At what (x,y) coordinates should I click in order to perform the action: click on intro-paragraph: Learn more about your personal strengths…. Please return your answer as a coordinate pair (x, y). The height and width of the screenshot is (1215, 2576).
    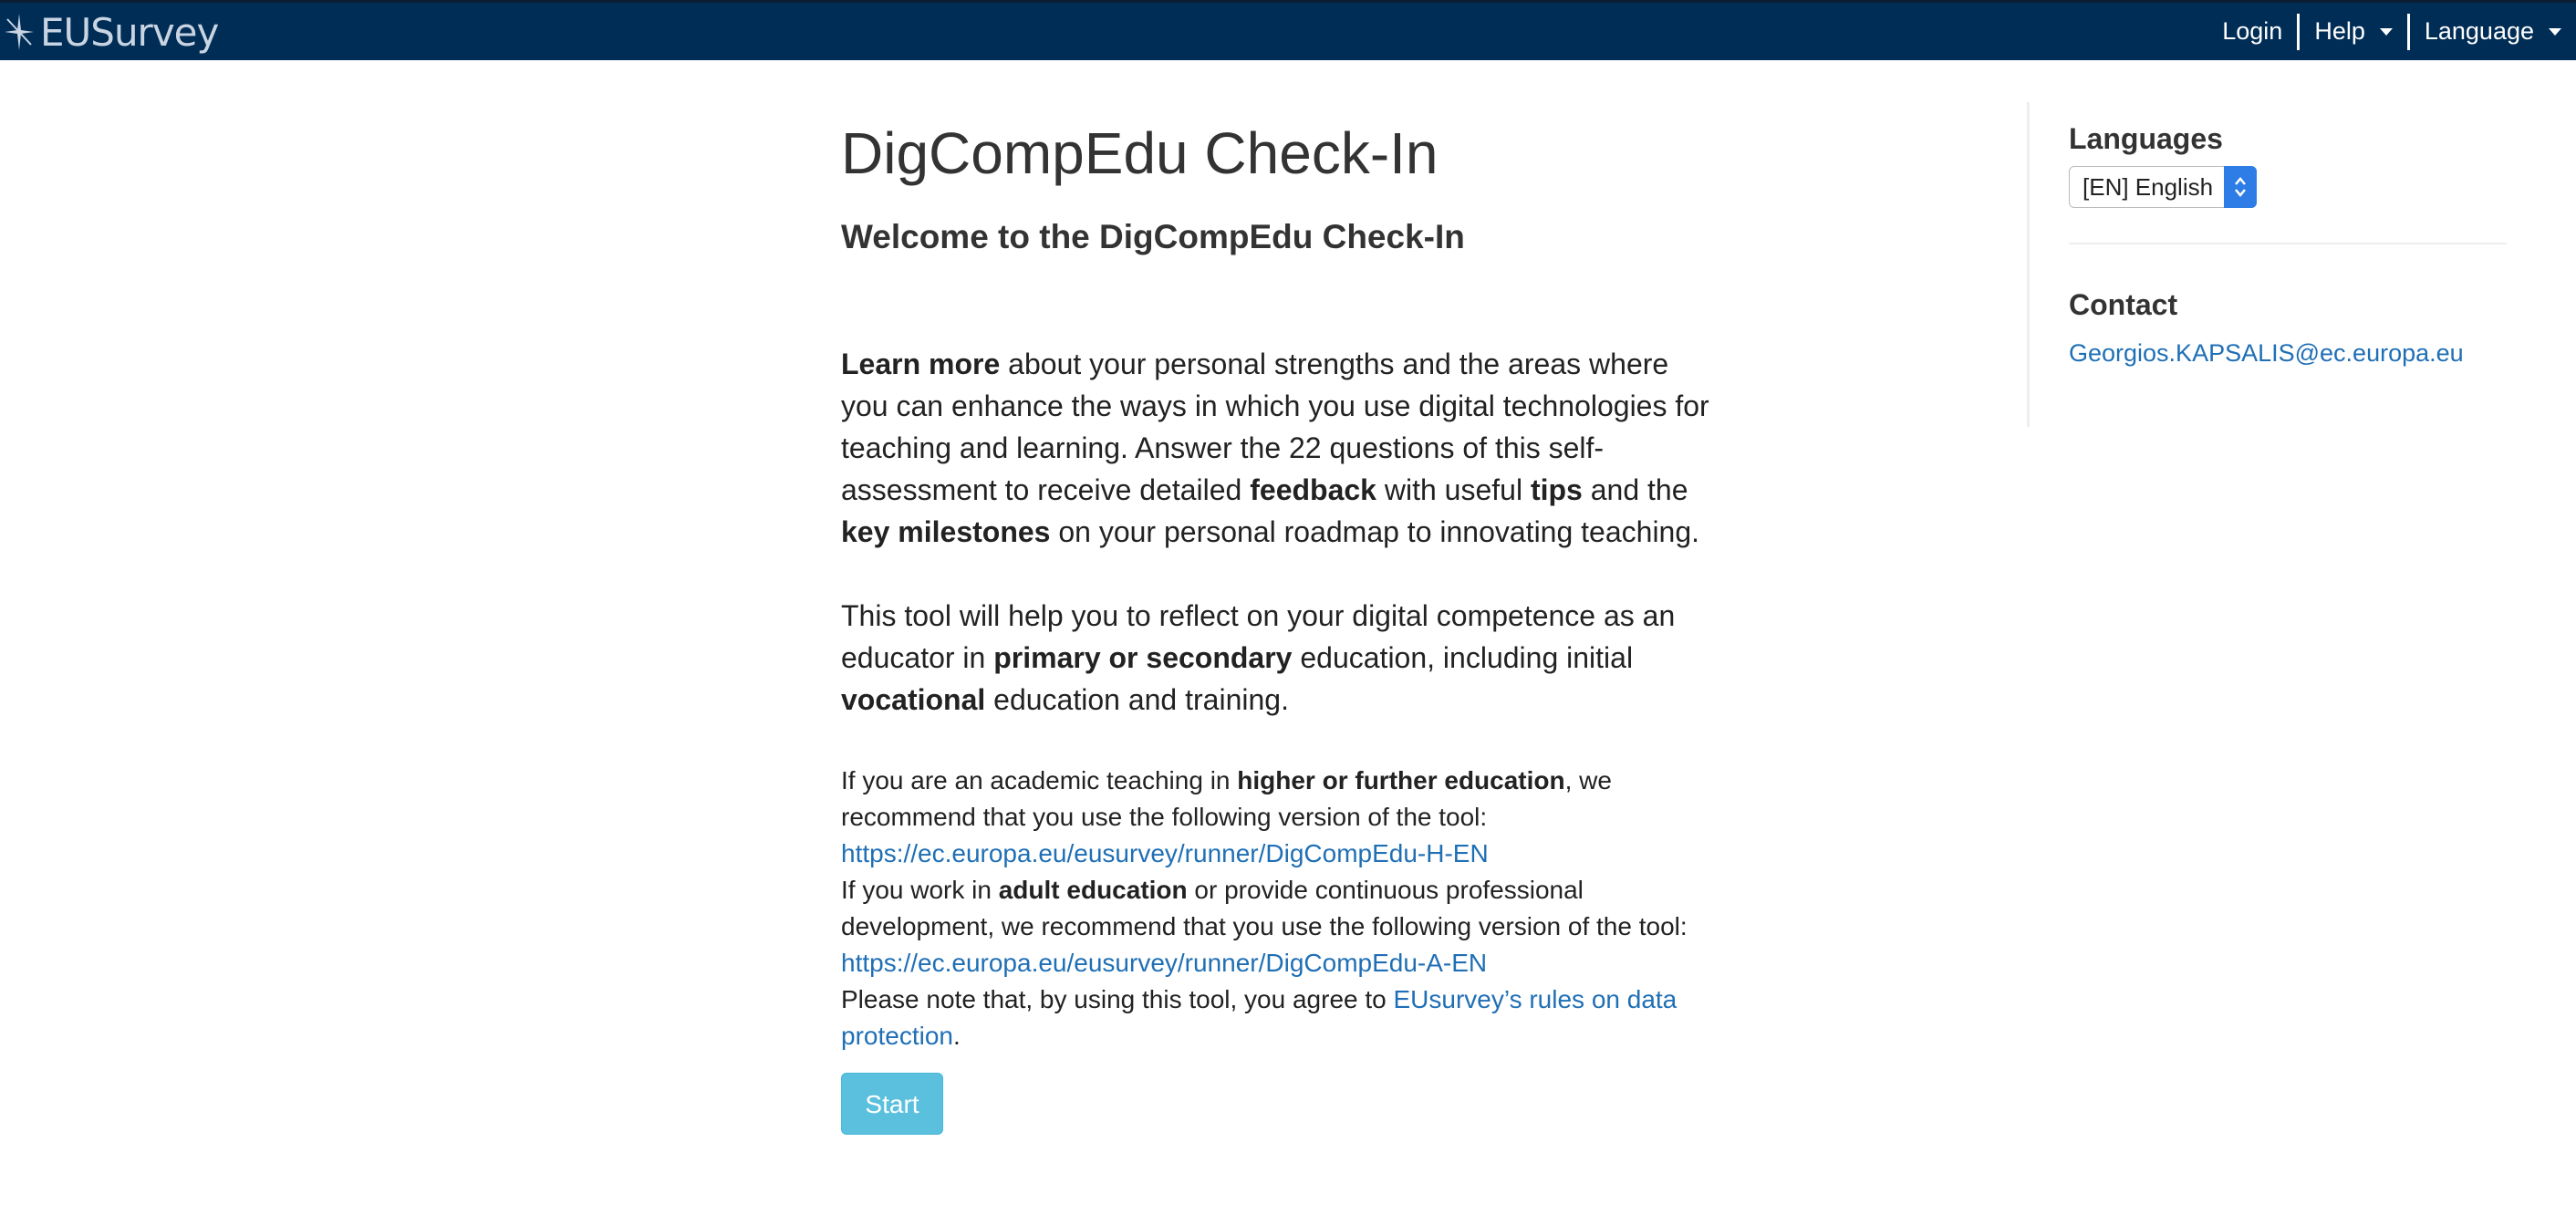
    Looking at the image, I should click on (1279, 448).